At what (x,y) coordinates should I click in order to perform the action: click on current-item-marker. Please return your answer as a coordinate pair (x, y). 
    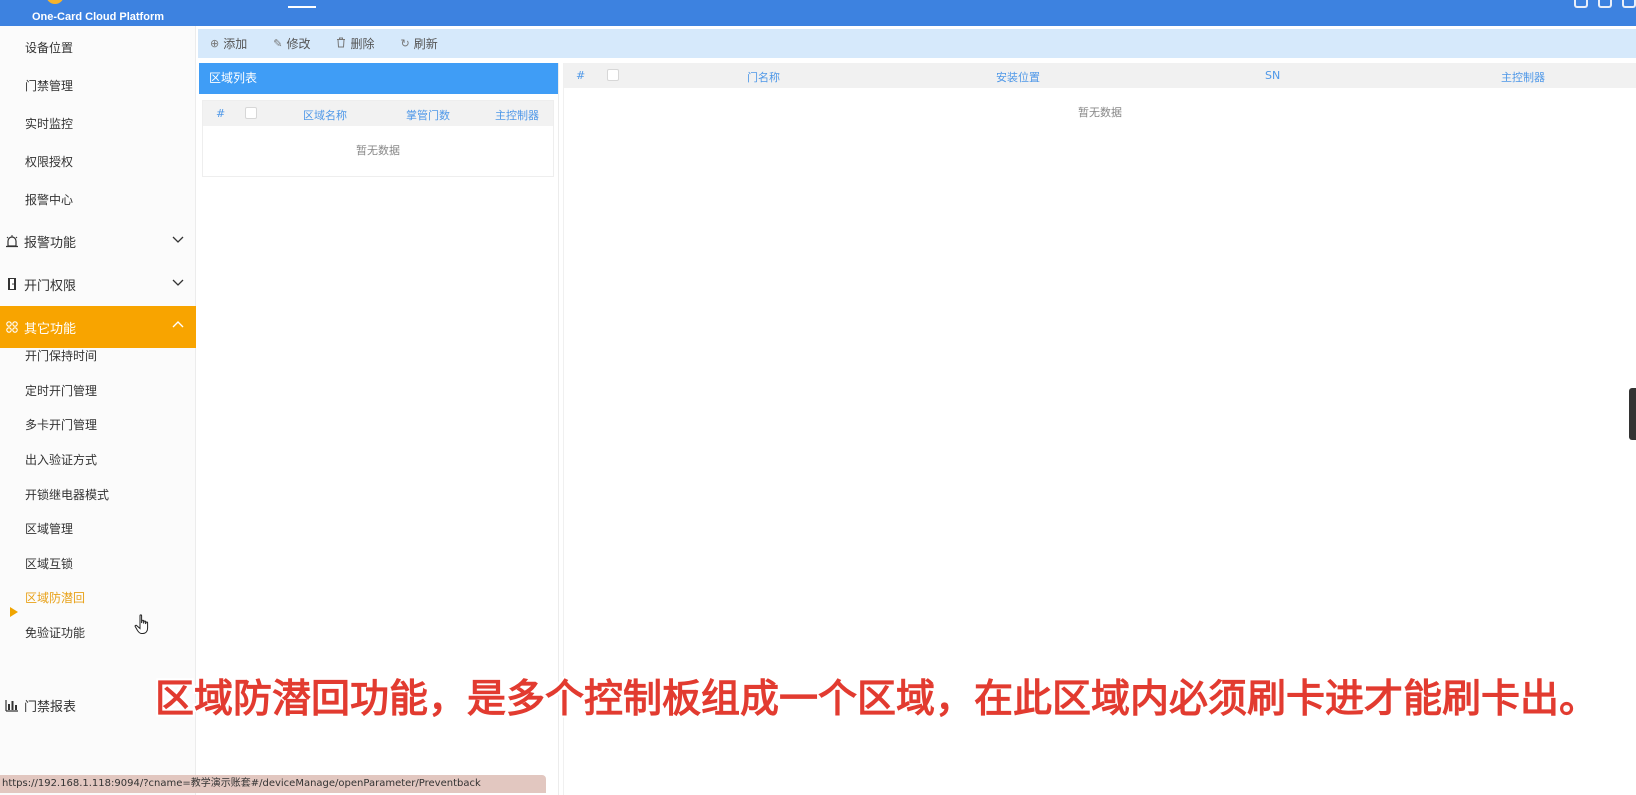
    Looking at the image, I should click on (14, 612).